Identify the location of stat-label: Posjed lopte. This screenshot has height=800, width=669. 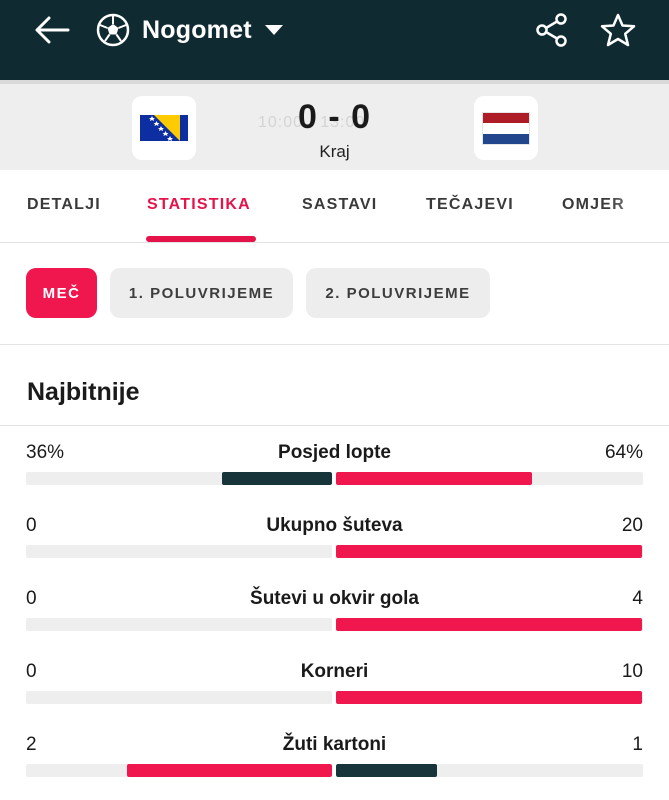
(334, 452).